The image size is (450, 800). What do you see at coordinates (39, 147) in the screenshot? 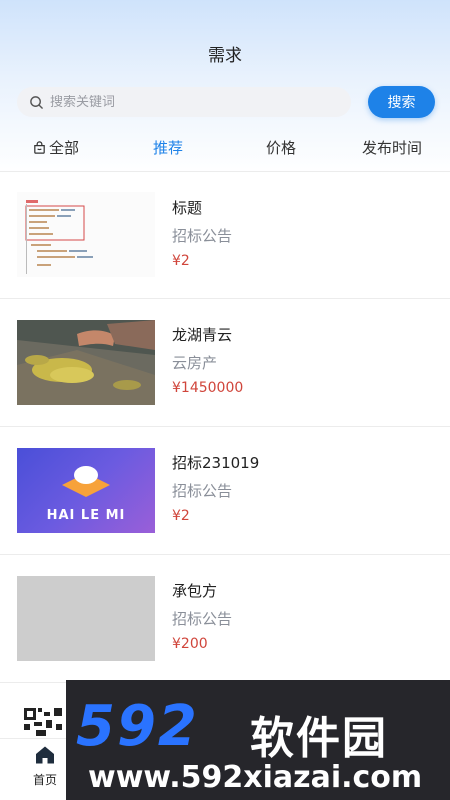
I see `bag-icon` at bounding box center [39, 147].